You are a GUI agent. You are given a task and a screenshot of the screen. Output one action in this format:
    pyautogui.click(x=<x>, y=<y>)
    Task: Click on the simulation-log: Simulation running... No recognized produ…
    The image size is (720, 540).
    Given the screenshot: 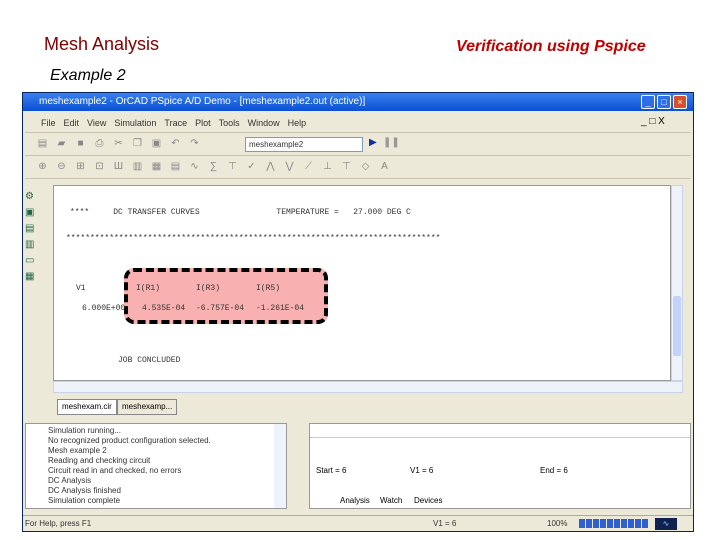 What is the action you would take?
    pyautogui.click(x=156, y=466)
    